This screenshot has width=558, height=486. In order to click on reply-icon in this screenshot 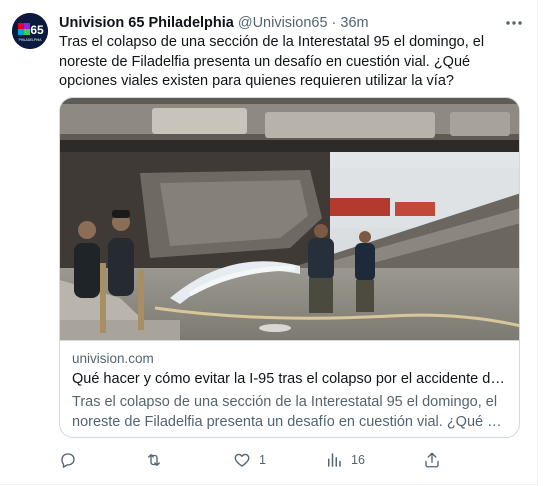, I will do `click(68, 460)`.